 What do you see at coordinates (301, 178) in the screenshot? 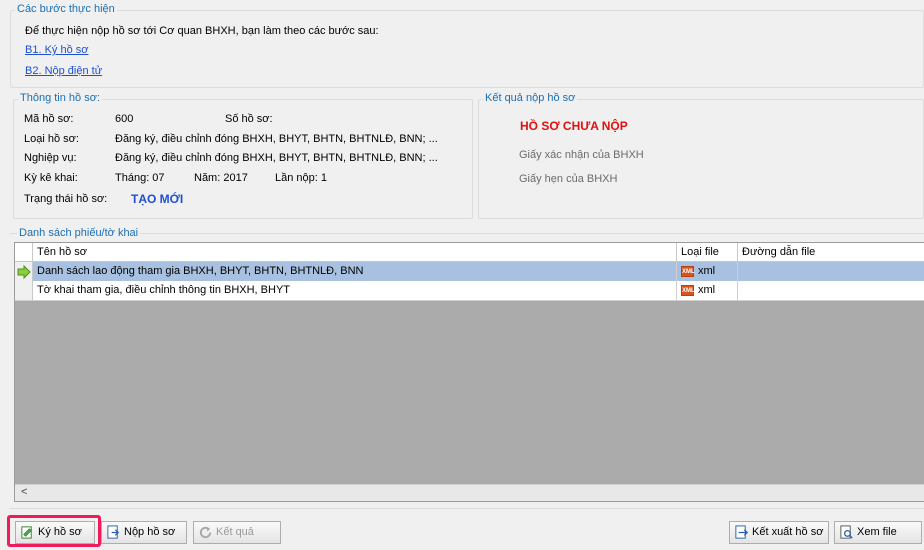
I see `lan-nop-value: Lần nộp: 1` at bounding box center [301, 178].